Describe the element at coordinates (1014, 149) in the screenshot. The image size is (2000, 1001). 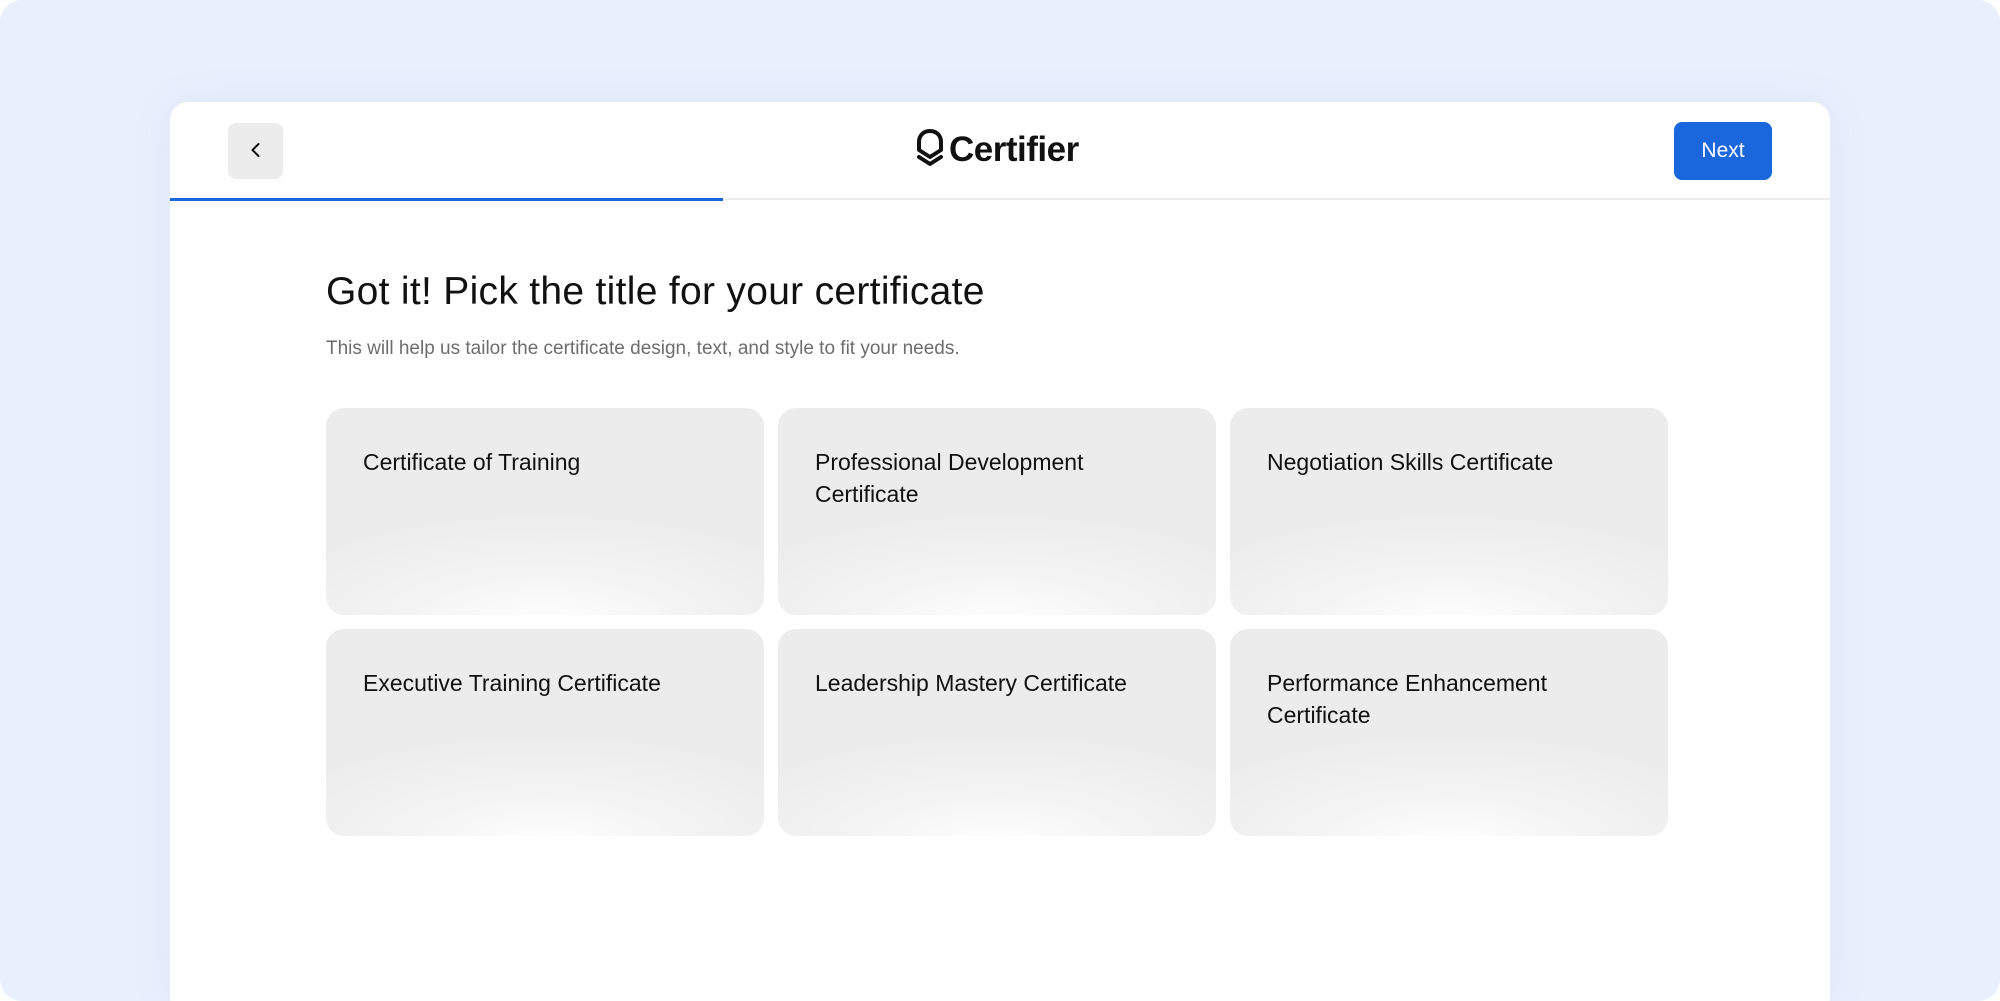
I see `logo-text: Certifier` at that location.